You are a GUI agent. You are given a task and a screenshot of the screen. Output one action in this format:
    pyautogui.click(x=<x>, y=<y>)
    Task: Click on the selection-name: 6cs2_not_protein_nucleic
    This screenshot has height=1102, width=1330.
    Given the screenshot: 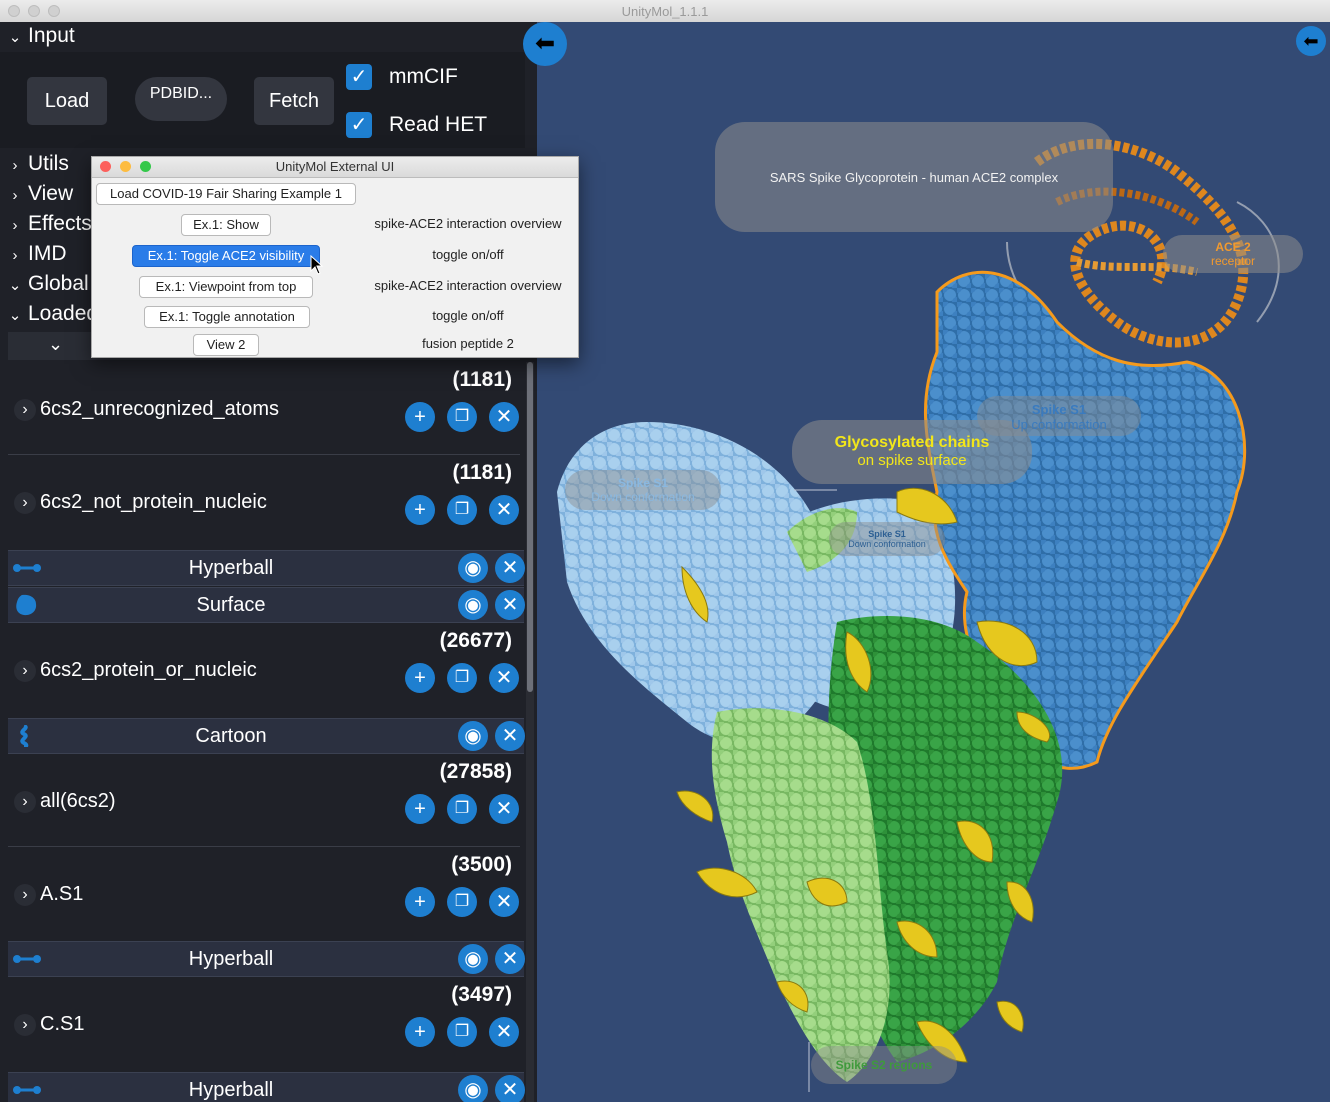 What is the action you would take?
    pyautogui.click(x=153, y=502)
    